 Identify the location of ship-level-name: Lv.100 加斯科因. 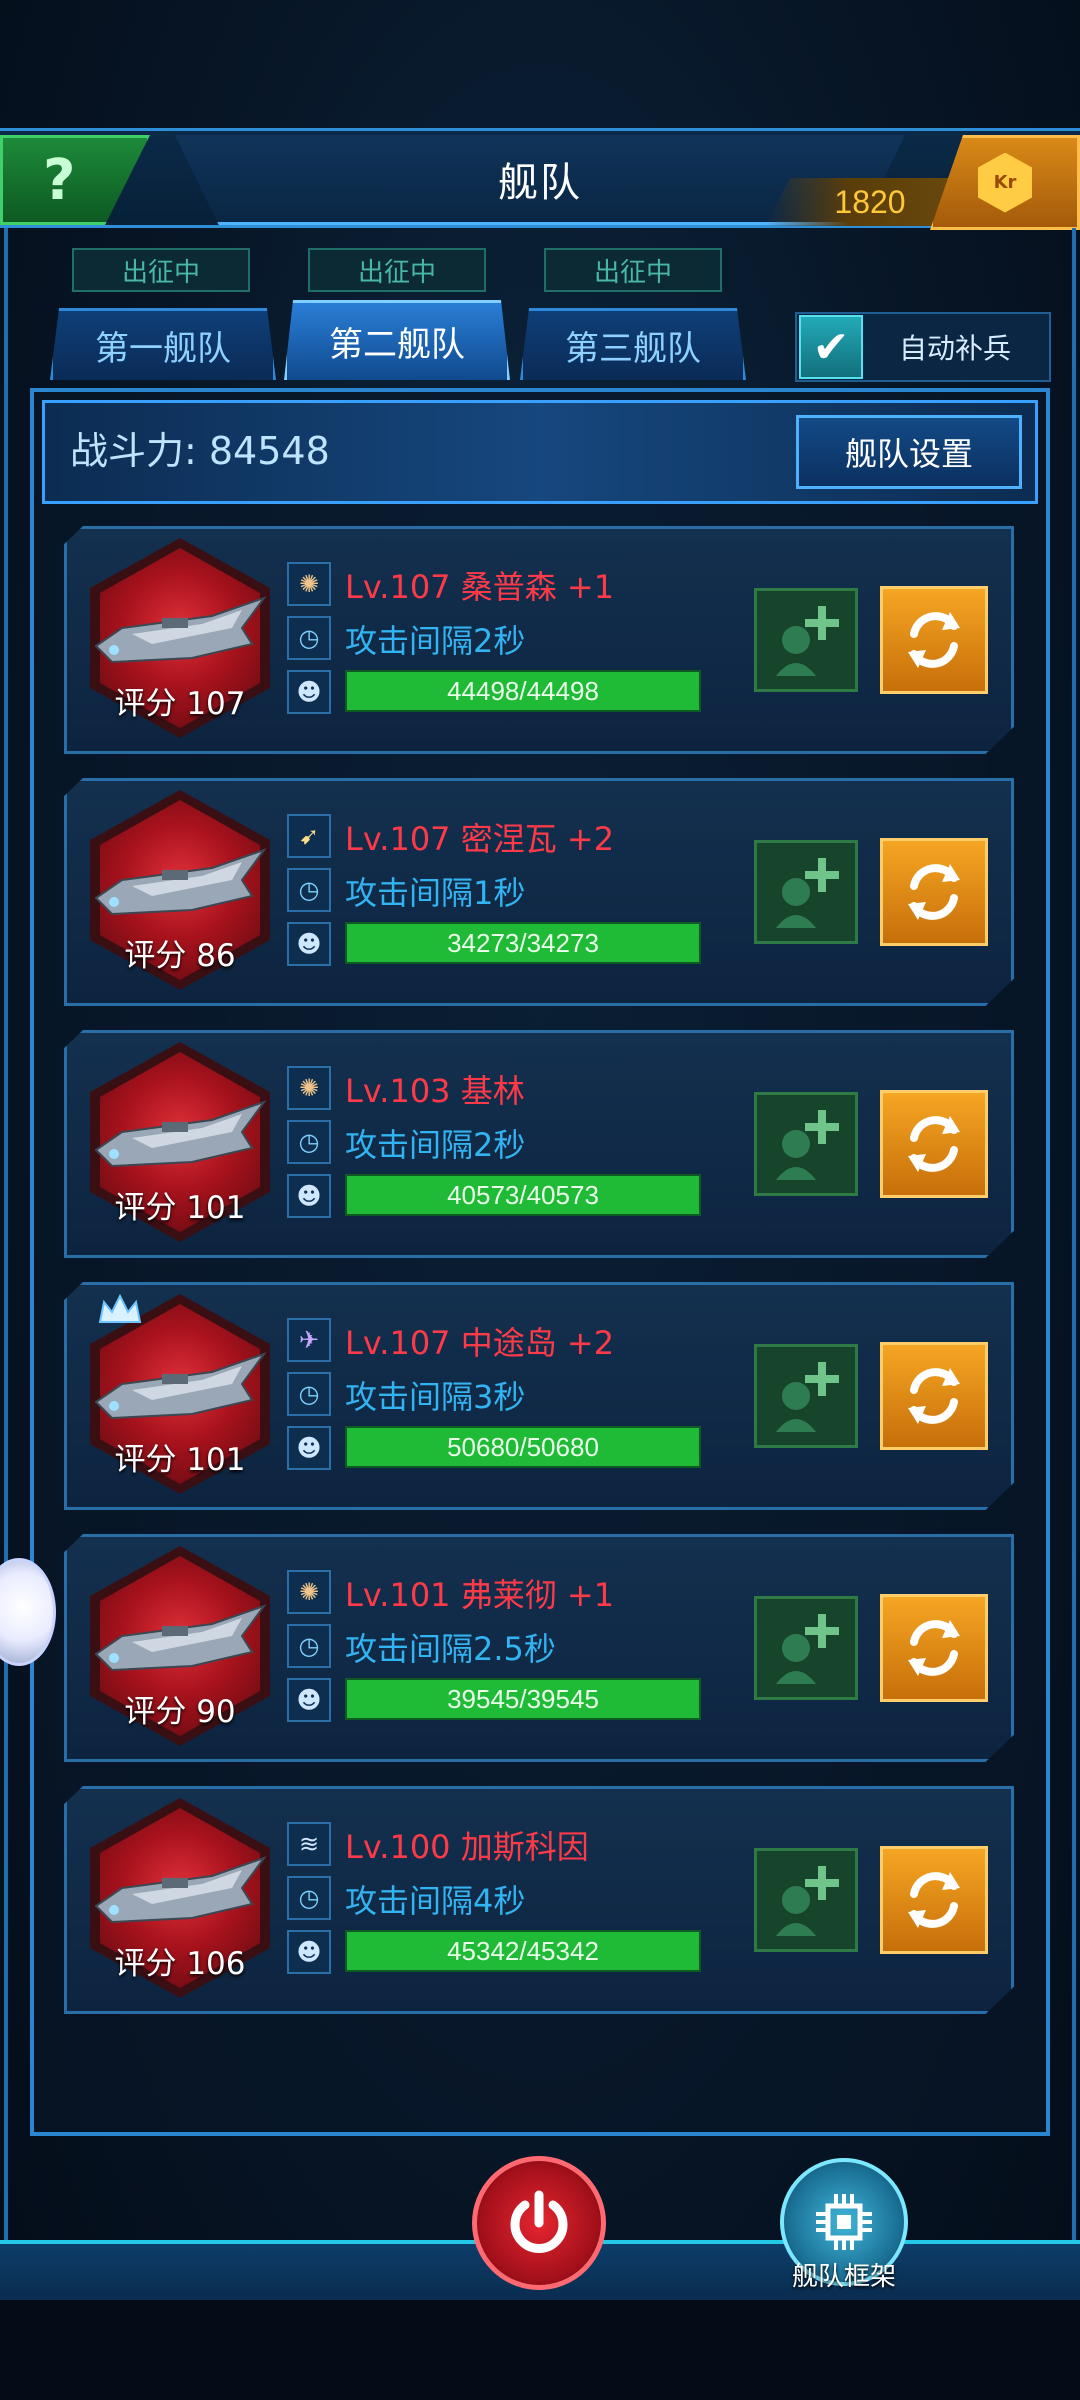
(467, 1847).